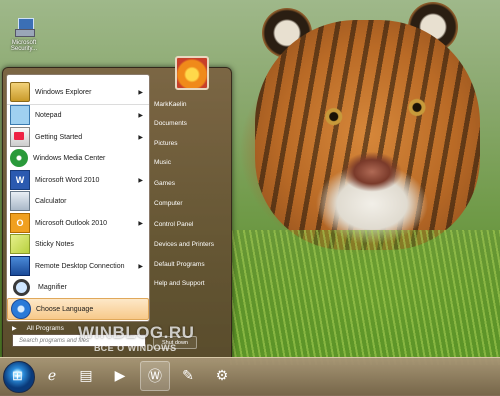  What do you see at coordinates (162, 162) in the screenshot?
I see `right-item-label: Music` at bounding box center [162, 162].